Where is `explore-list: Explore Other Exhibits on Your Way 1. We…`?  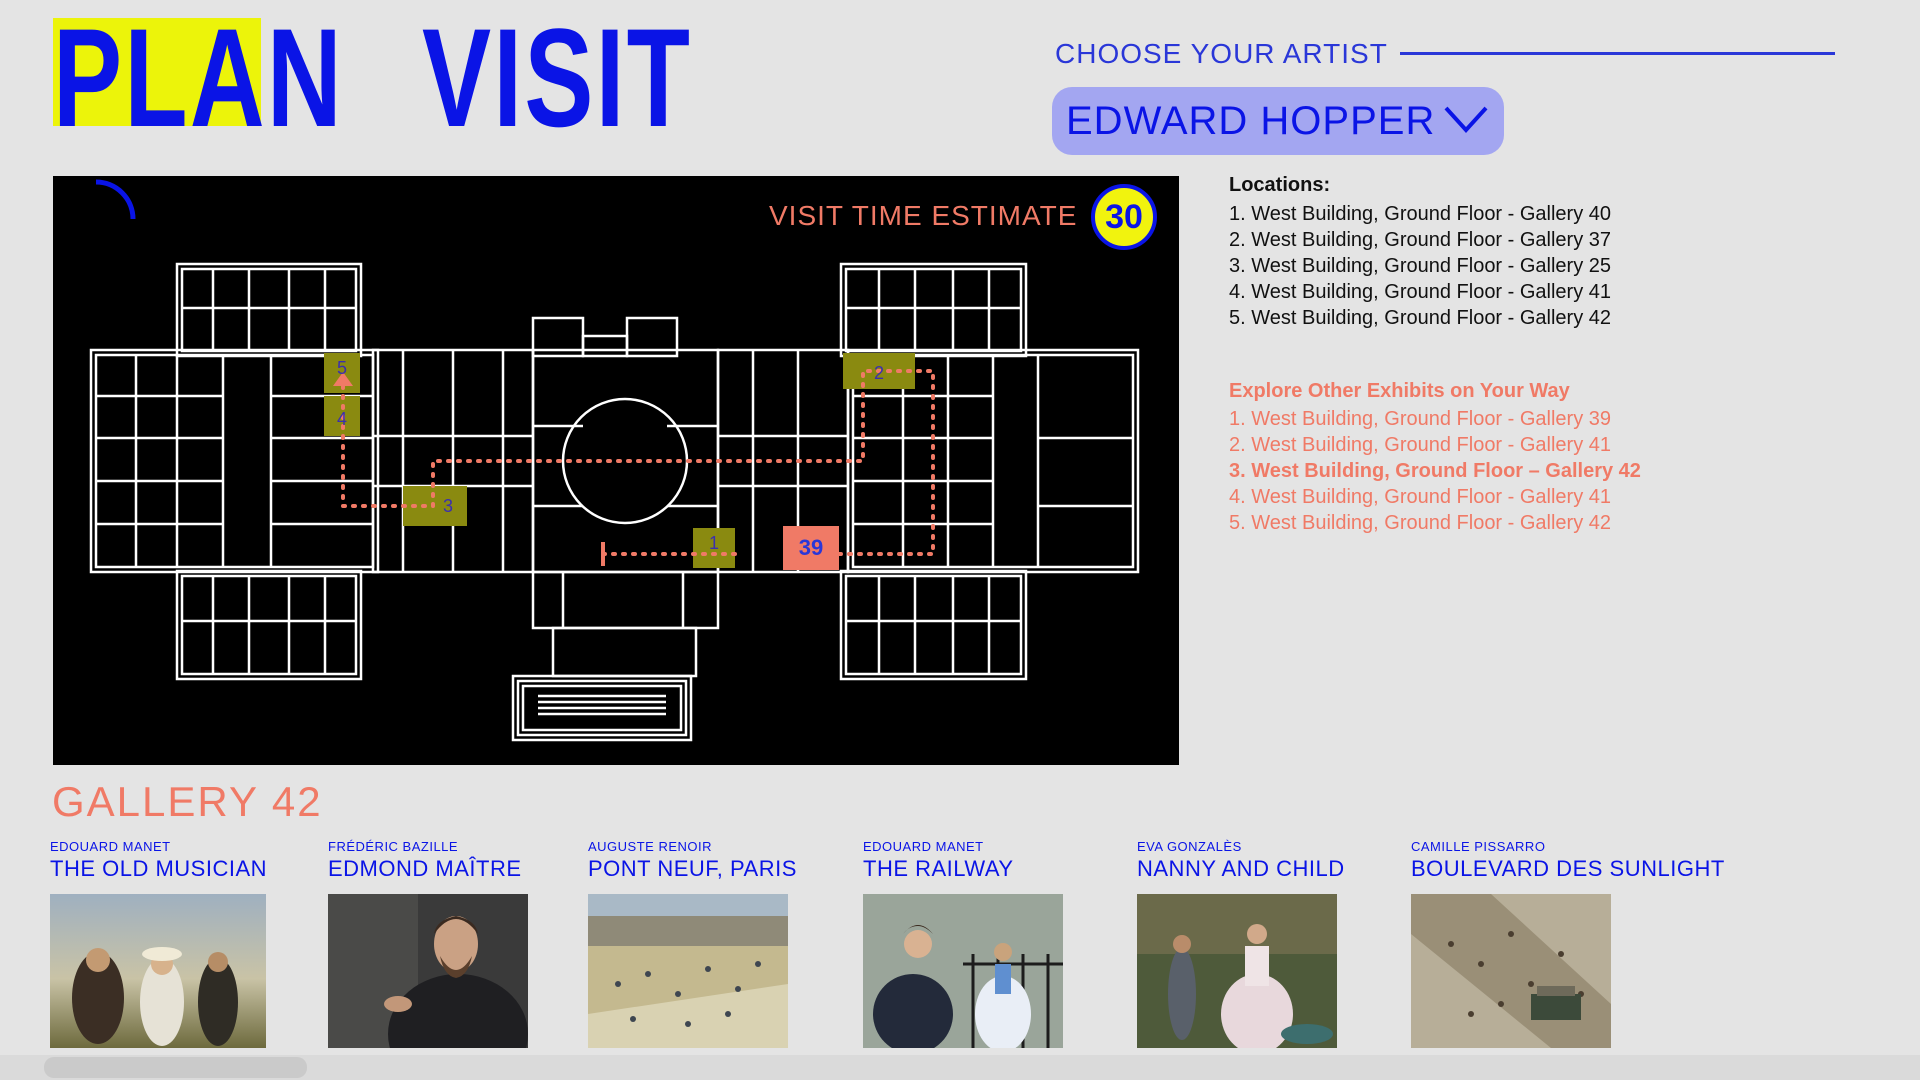
explore-list: Explore Other Exhibits on Your Way 1. We… is located at coordinates (1435, 458).